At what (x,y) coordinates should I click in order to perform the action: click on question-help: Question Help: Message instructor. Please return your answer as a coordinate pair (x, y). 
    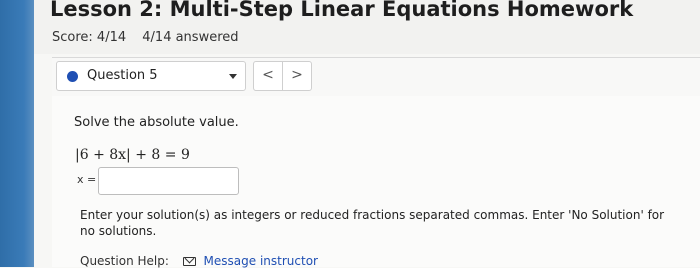
    Looking at the image, I should click on (199, 261).